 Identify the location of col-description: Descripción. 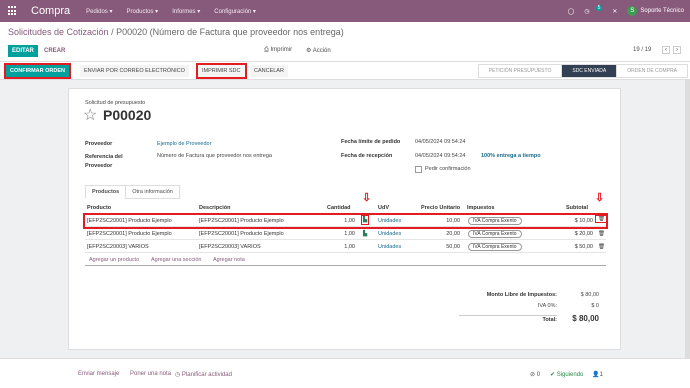
(214, 208).